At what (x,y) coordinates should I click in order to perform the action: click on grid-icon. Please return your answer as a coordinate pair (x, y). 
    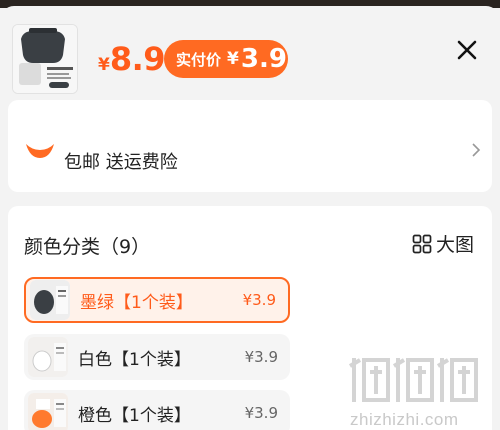
    Looking at the image, I should click on (422, 243).